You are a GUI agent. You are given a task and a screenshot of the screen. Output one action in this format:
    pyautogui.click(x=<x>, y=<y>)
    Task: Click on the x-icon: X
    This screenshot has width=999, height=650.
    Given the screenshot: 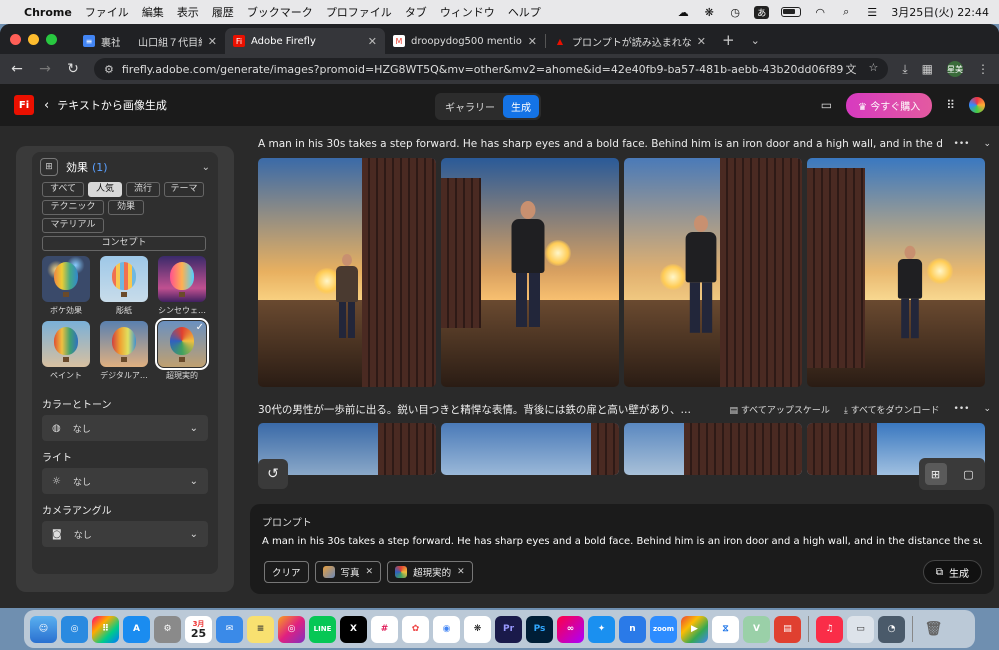 What is the action you would take?
    pyautogui.click(x=353, y=629)
    